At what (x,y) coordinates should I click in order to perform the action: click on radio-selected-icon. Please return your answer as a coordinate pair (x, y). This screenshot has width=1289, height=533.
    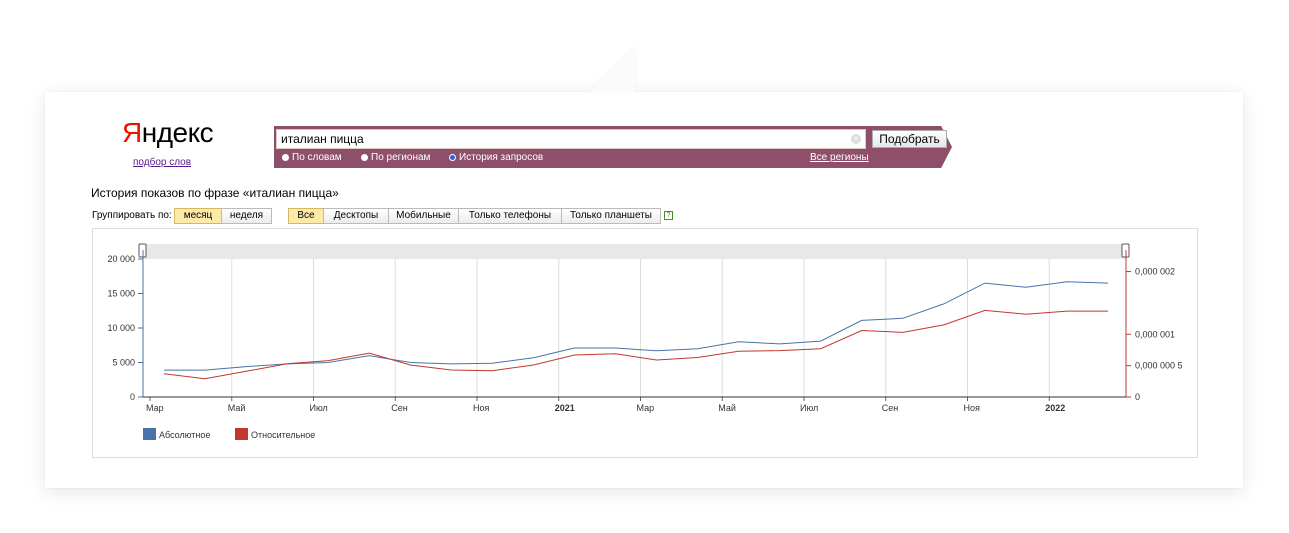
    Looking at the image, I should click on (452, 157).